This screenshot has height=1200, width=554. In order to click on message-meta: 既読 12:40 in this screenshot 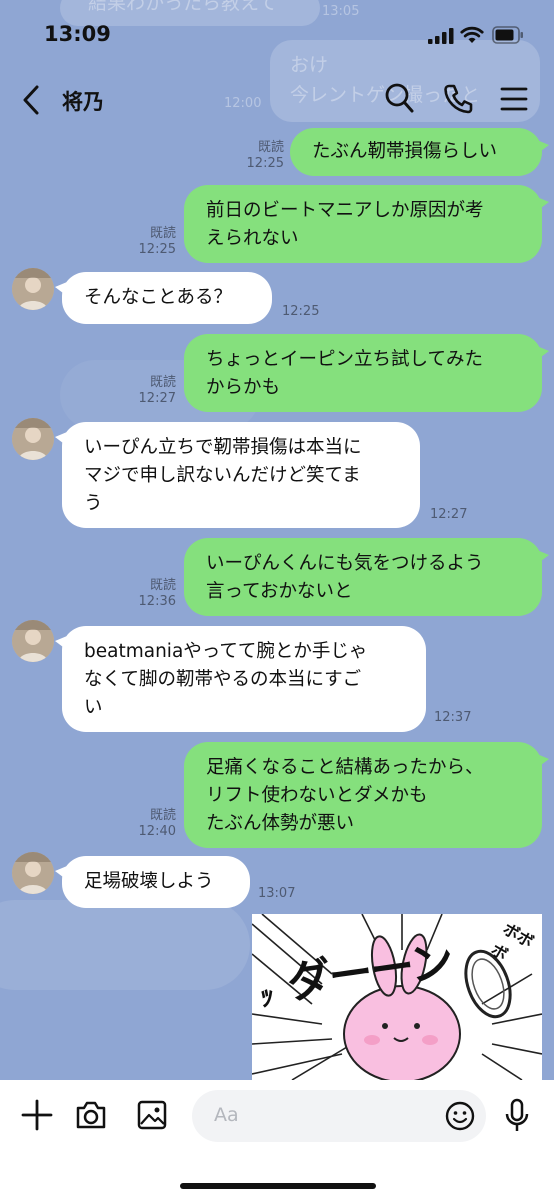, I will do `click(153, 824)`.